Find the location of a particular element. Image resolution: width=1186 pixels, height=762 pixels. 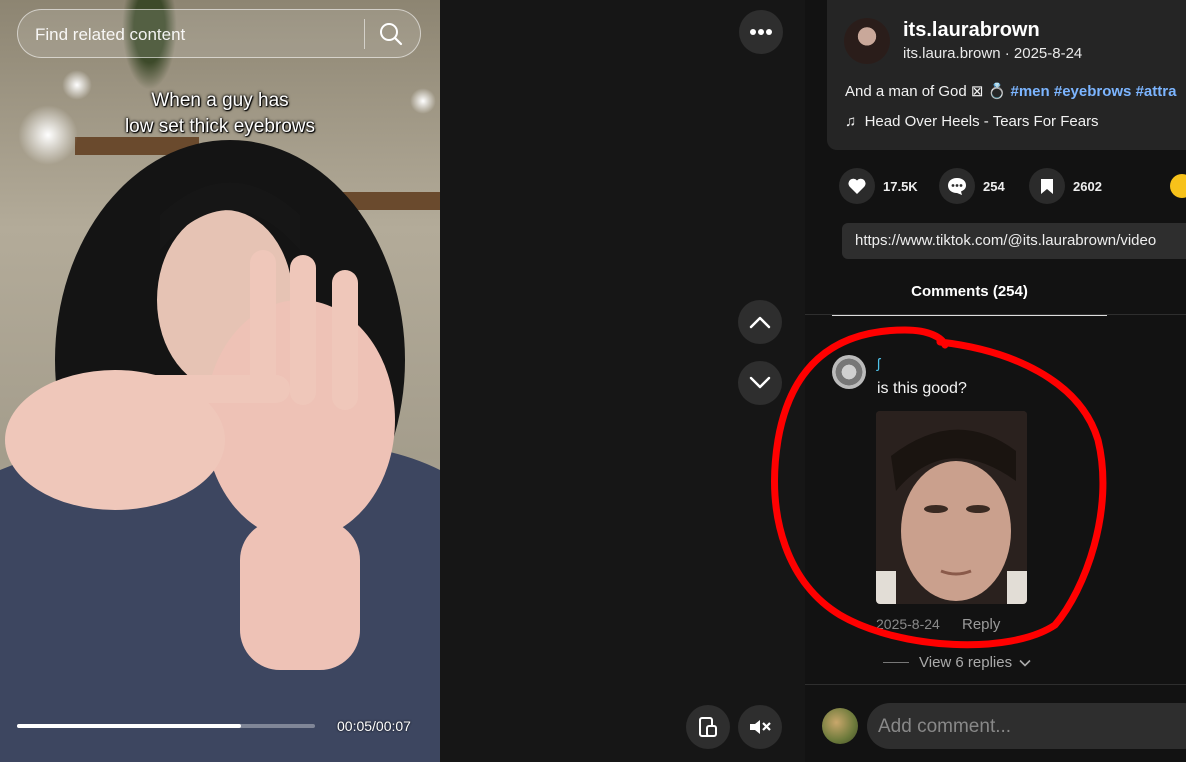

volume-muted-icon is located at coordinates (760, 727).